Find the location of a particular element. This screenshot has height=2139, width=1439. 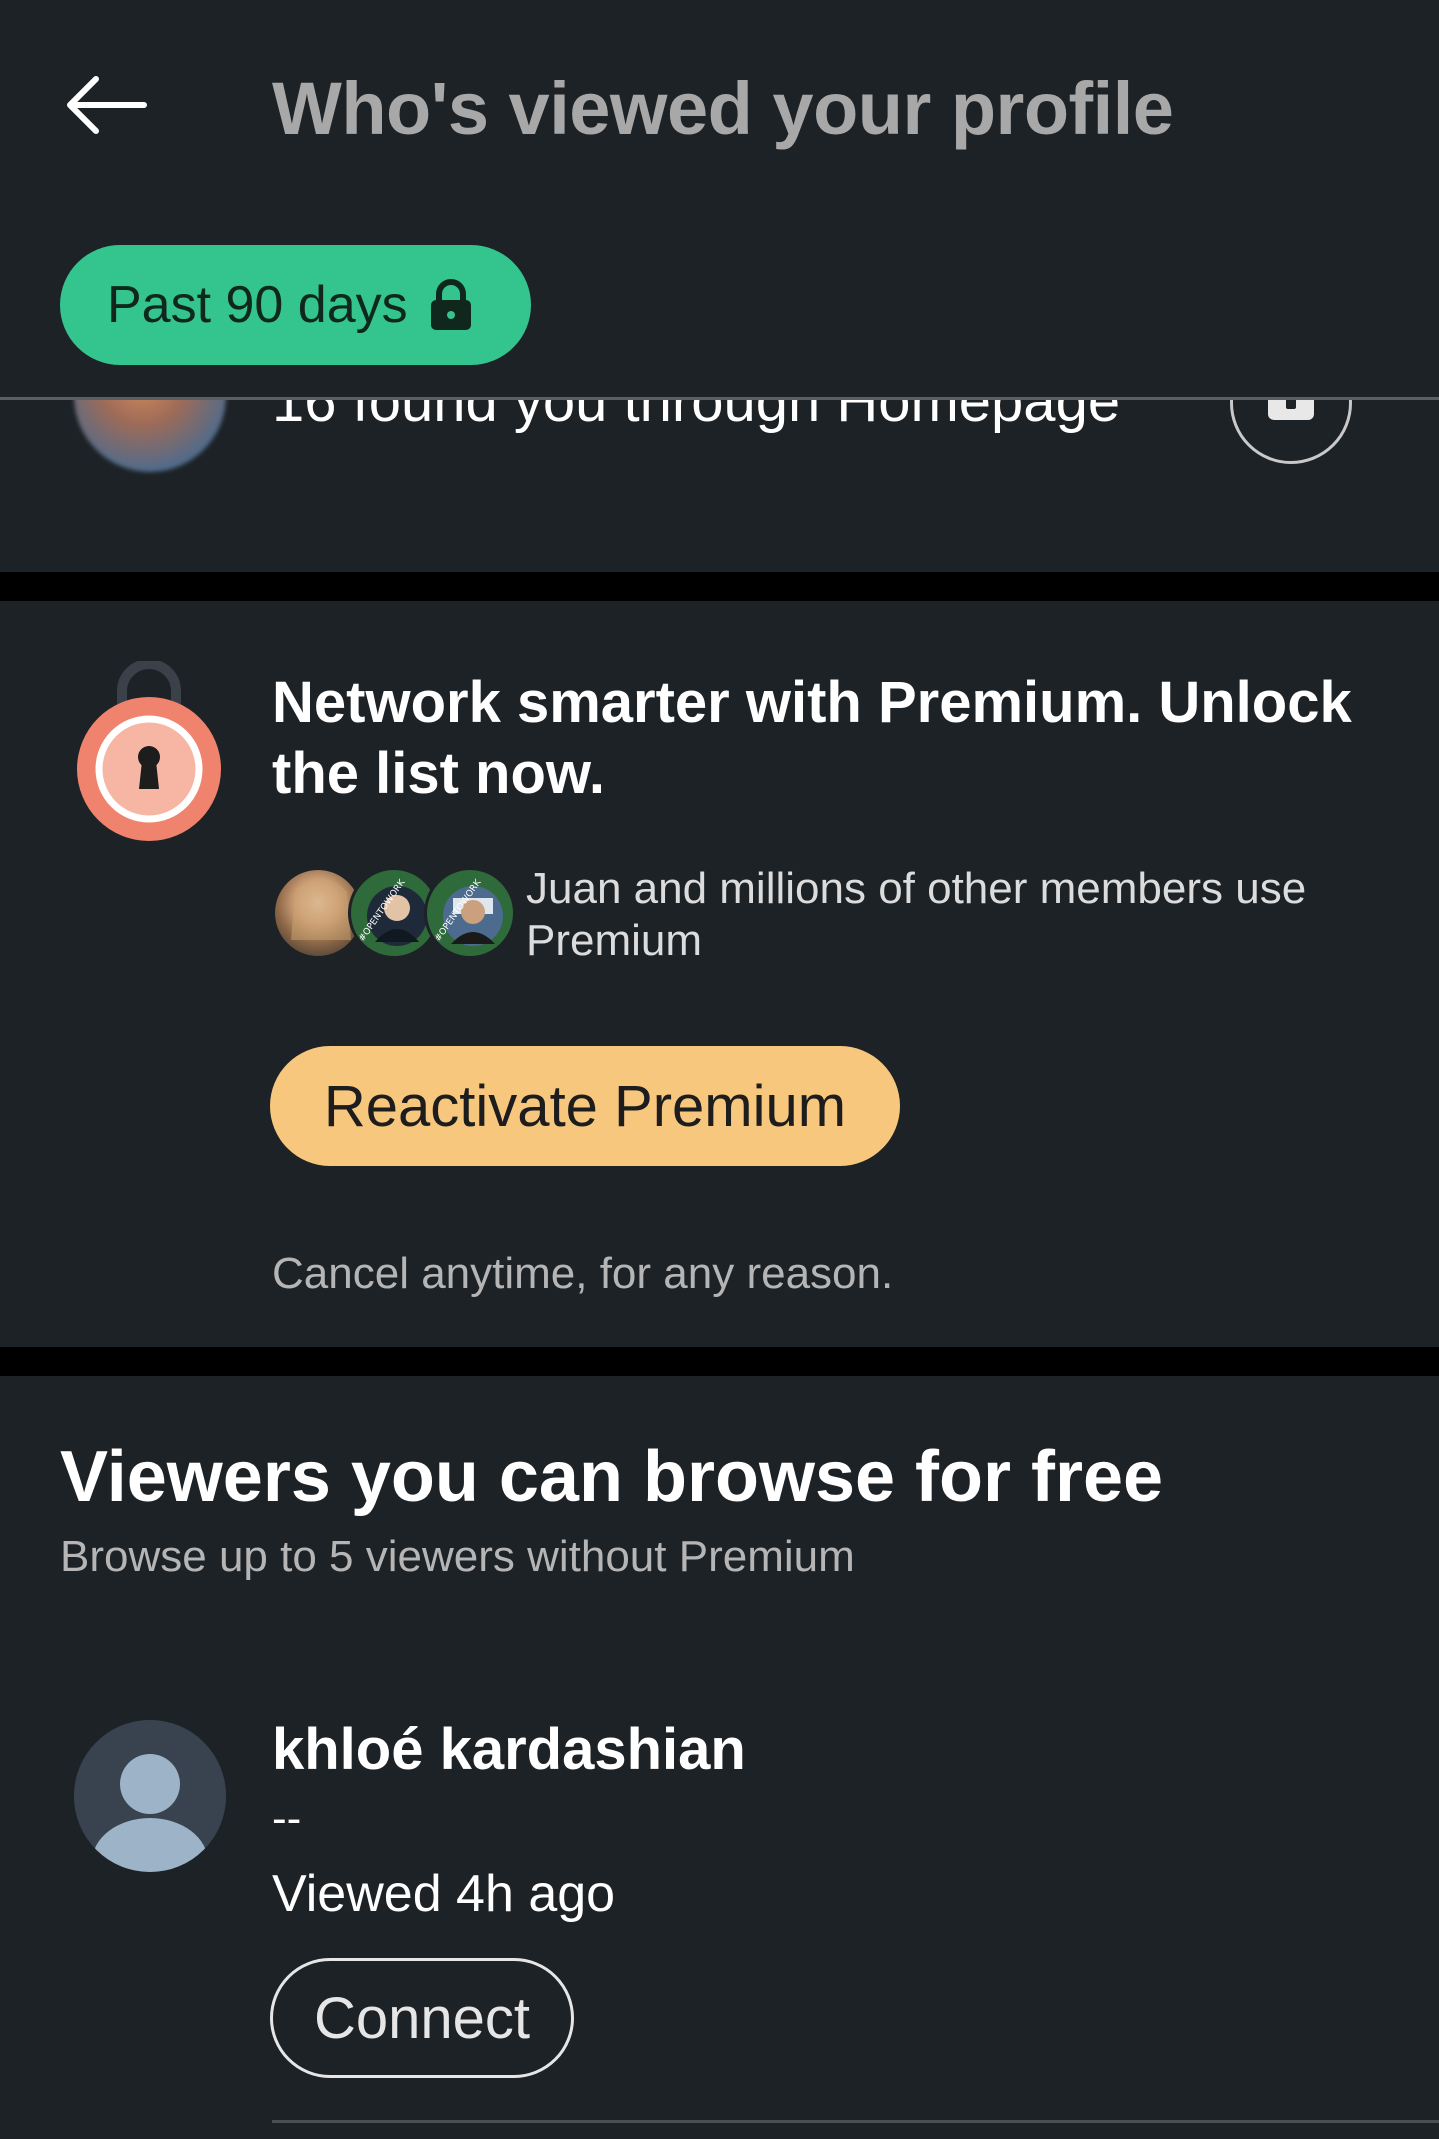

top-bar: Who's viewed your profile is located at coordinates (719, 110).